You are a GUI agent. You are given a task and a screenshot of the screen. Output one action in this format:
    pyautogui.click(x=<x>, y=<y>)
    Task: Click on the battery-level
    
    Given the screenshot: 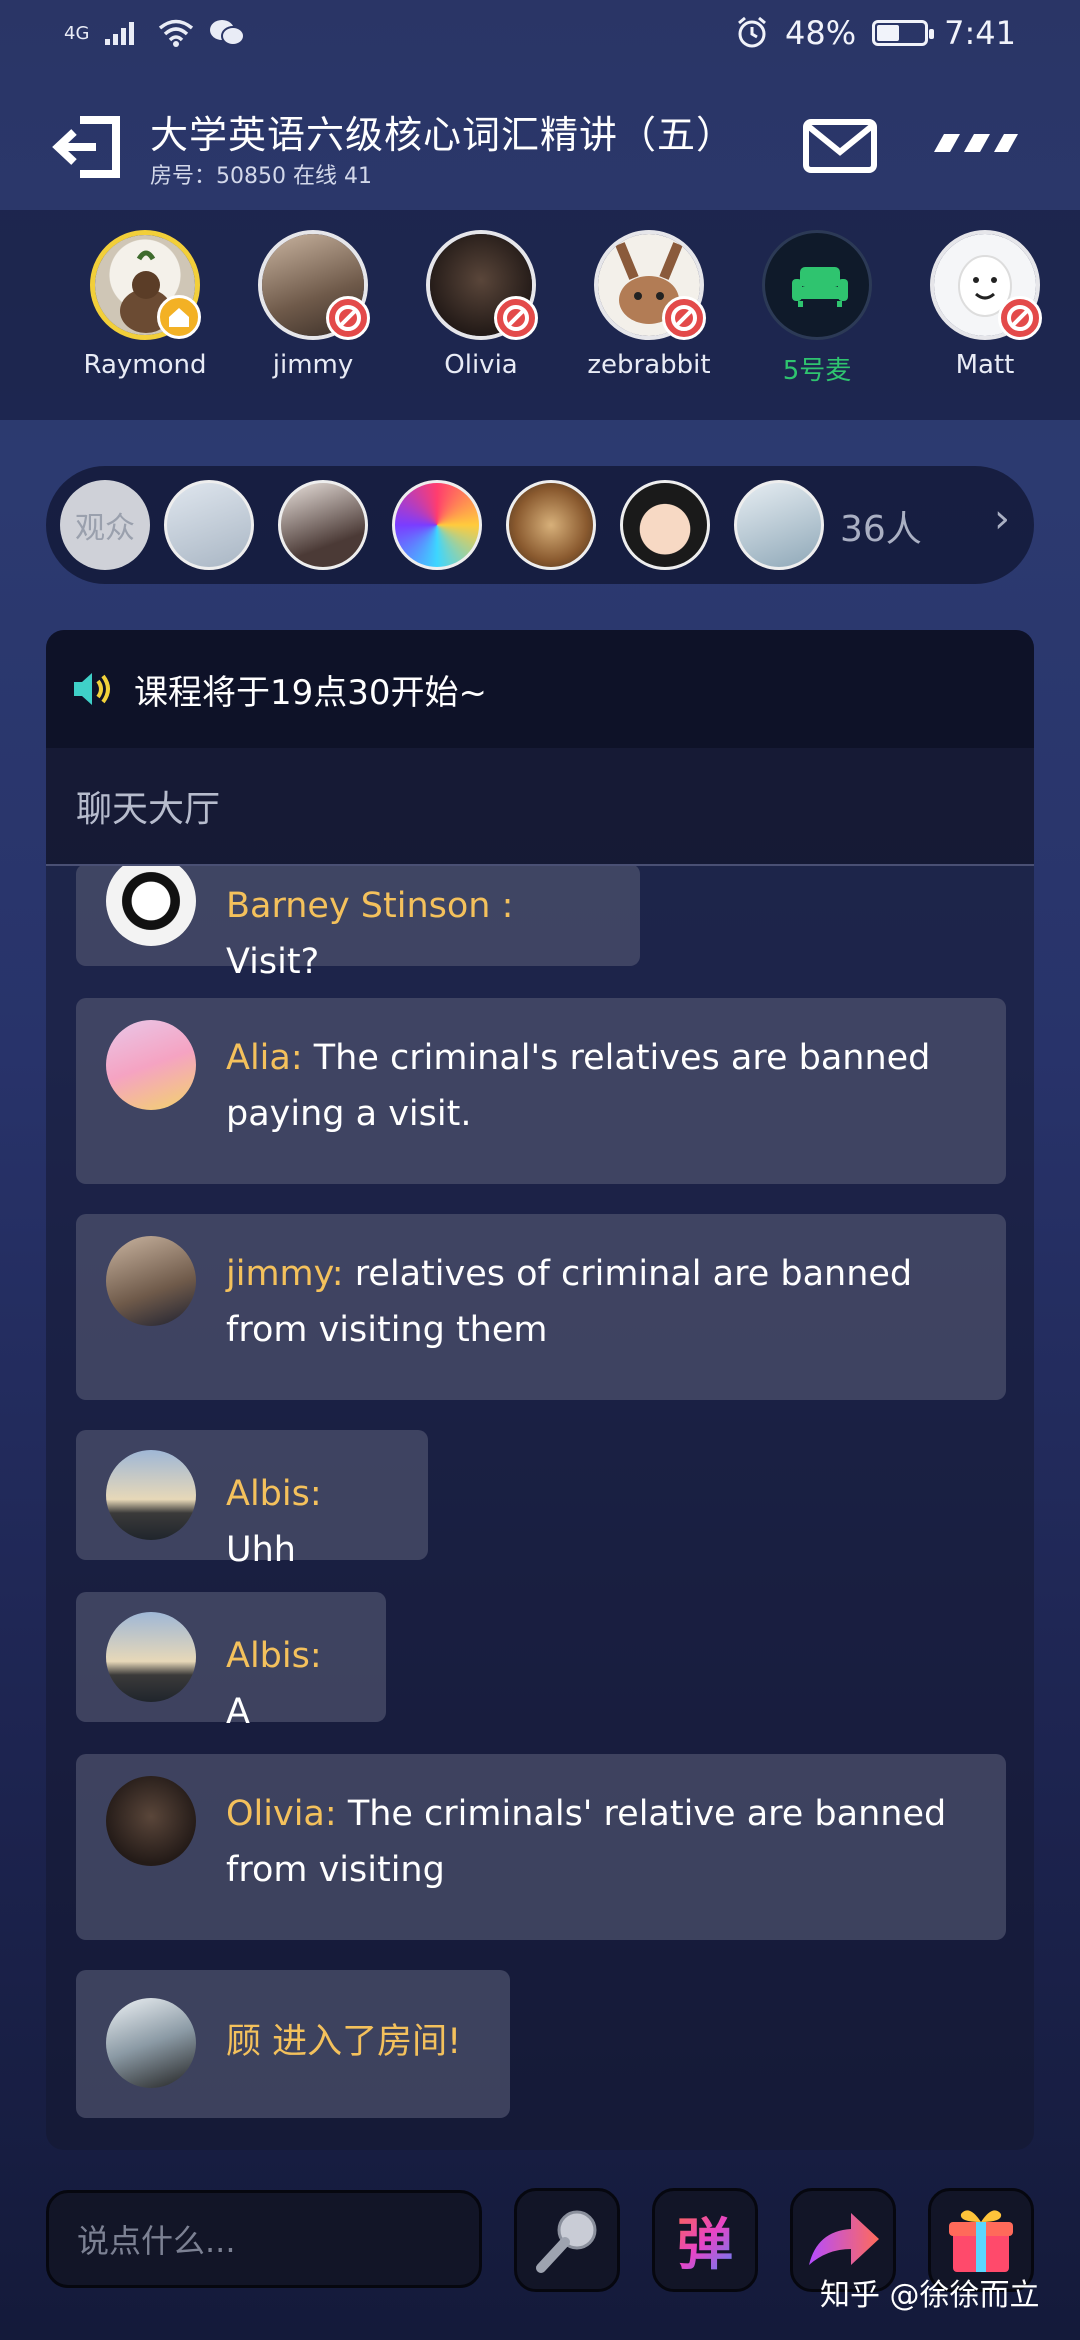 What is the action you would take?
    pyautogui.click(x=888, y=33)
    